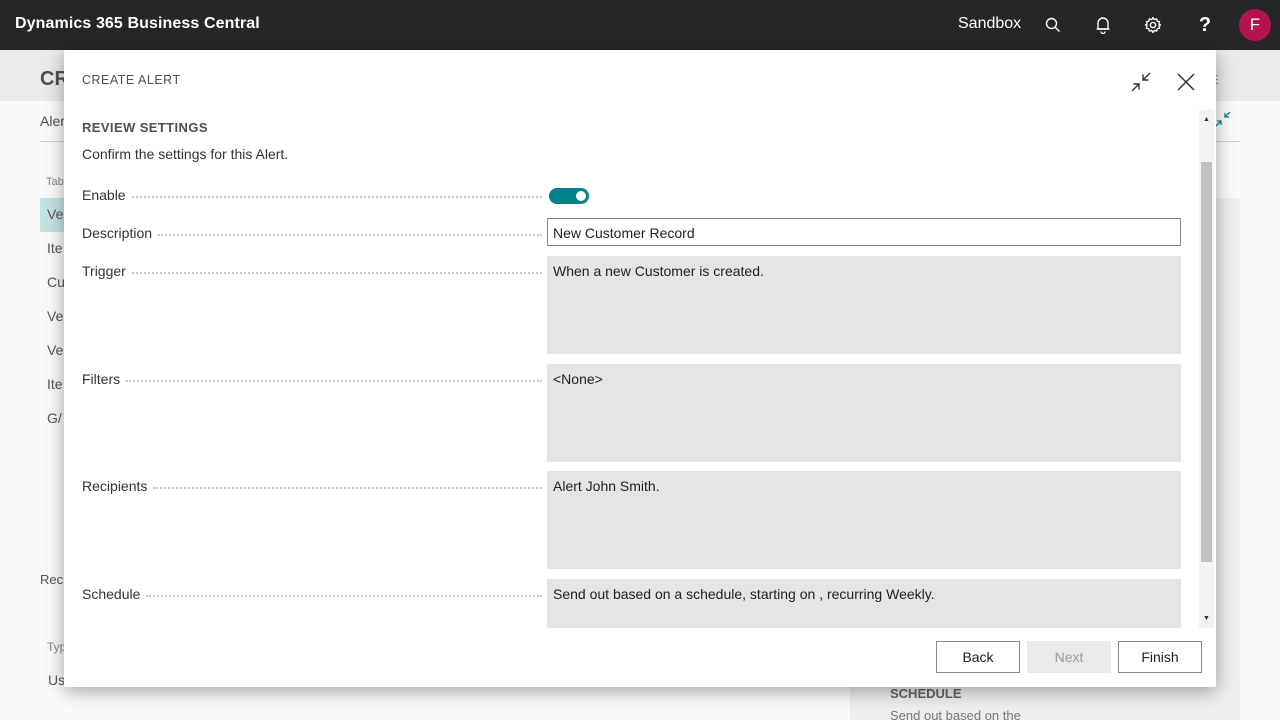 The image size is (1280, 720). What do you see at coordinates (955, 714) in the screenshot?
I see `background-schedule-text: Send out based on the` at bounding box center [955, 714].